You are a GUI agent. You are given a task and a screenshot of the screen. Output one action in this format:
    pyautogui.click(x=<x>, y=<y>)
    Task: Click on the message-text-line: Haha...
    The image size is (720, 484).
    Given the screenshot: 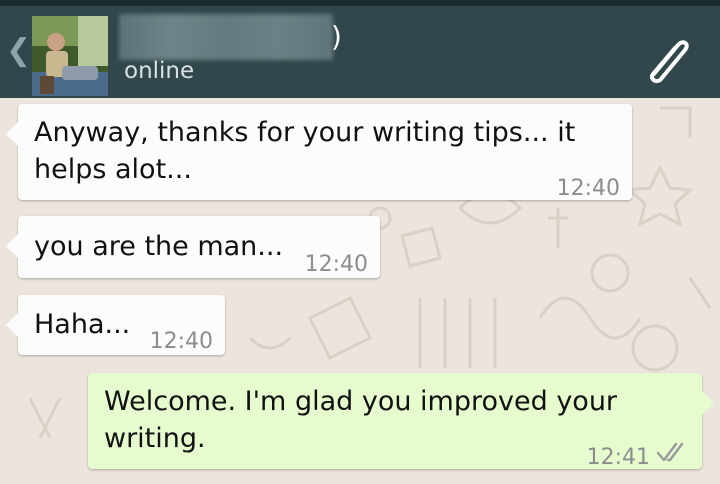 What is the action you would take?
    pyautogui.click(x=82, y=324)
    